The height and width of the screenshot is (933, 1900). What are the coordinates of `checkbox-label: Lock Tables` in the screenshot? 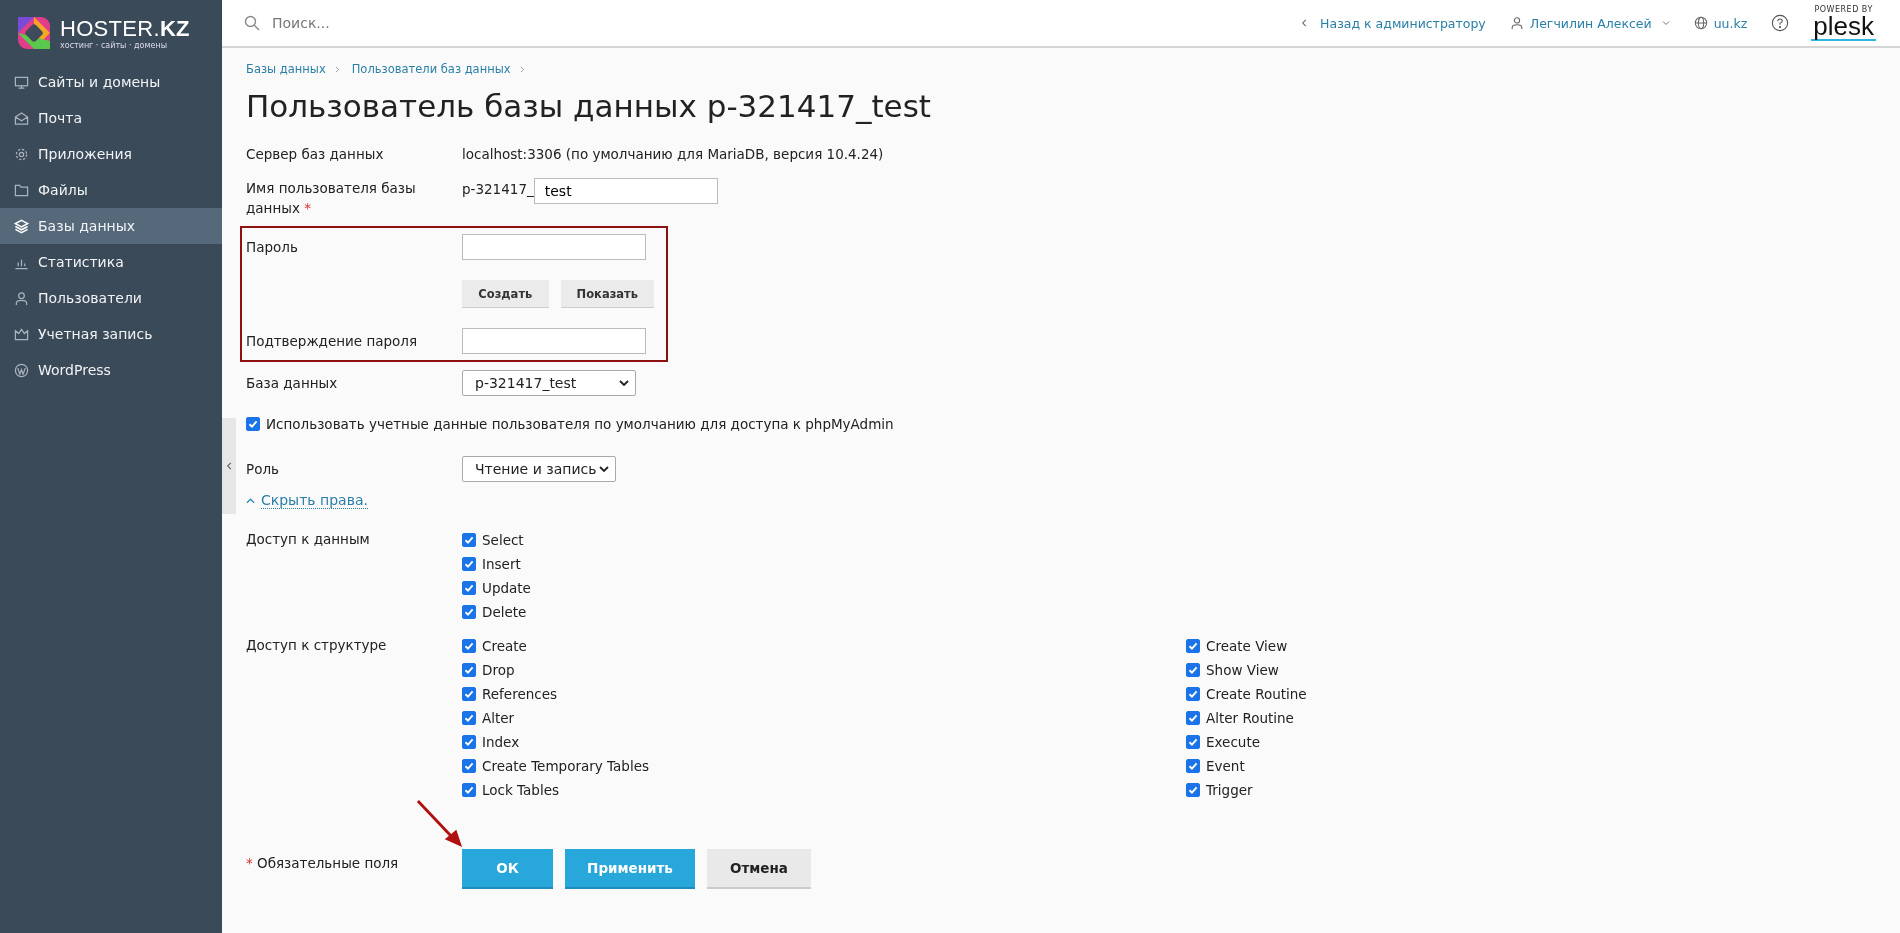 It's located at (521, 790).